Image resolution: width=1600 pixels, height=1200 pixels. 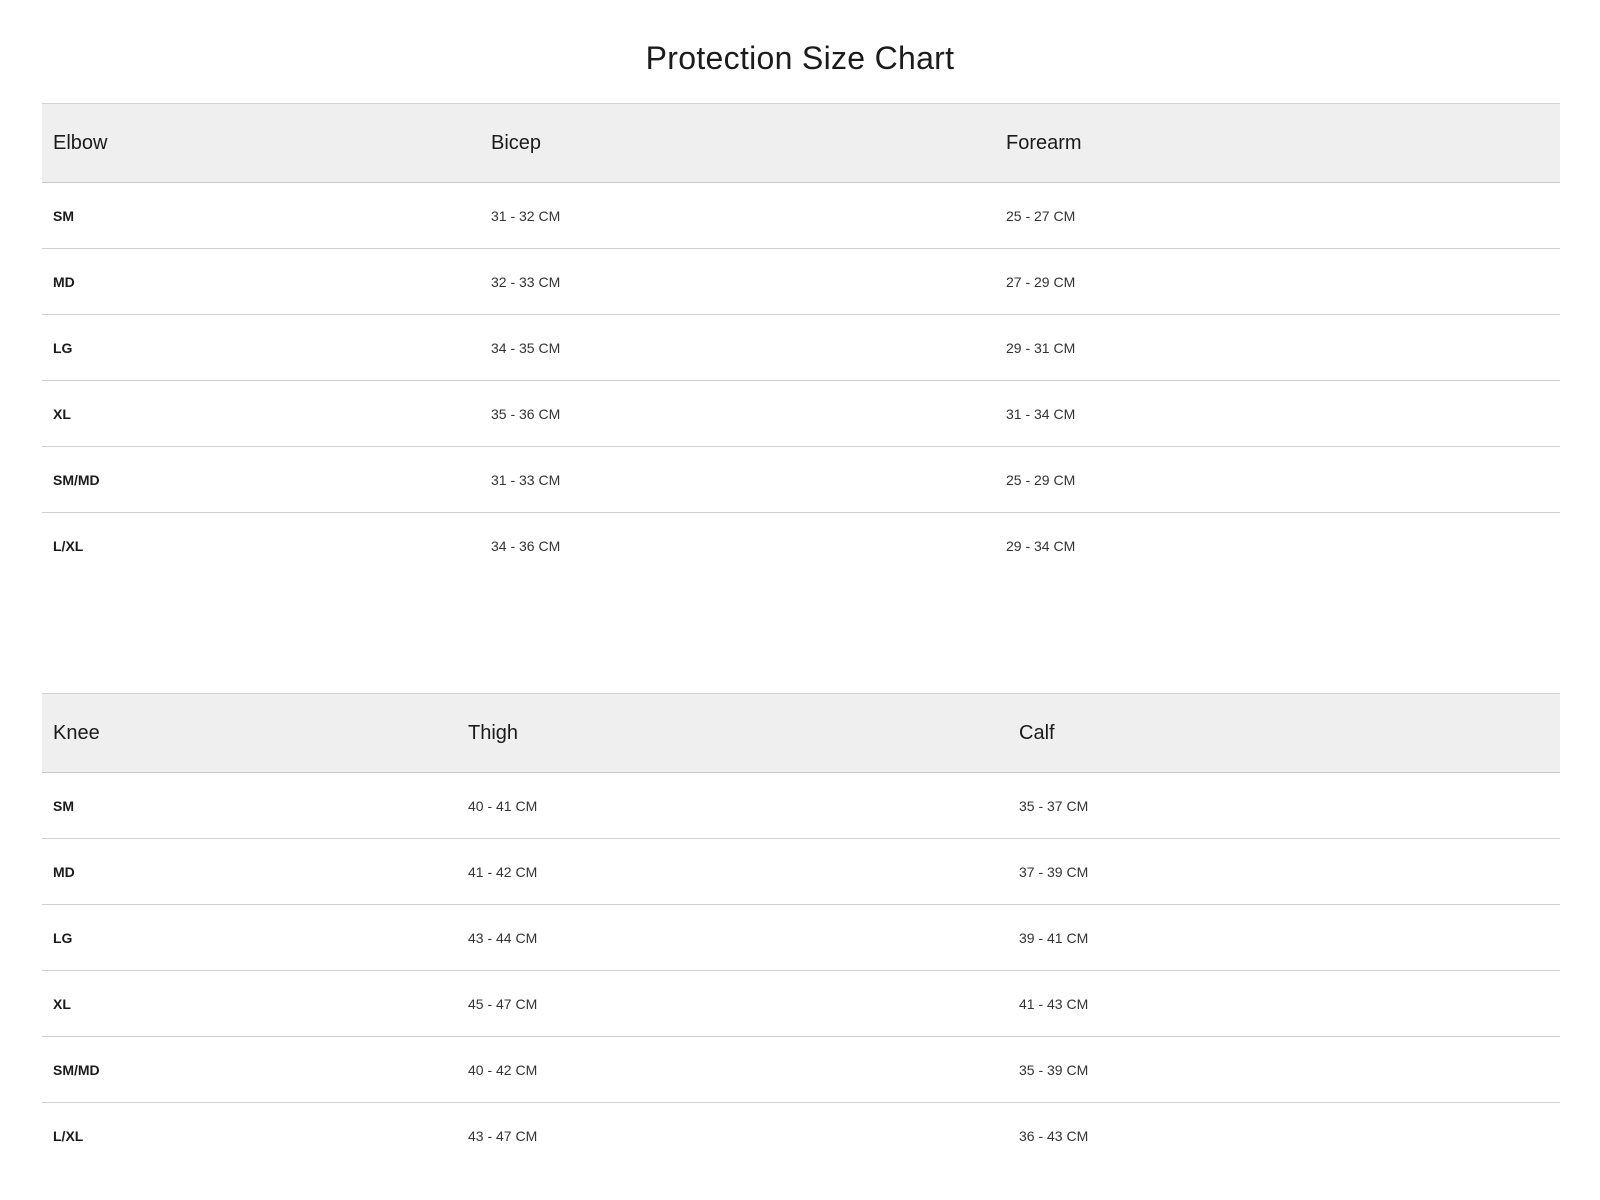 What do you see at coordinates (1284, 937) in the screenshot?
I see `calf-cell: 39 - 41 CM` at bounding box center [1284, 937].